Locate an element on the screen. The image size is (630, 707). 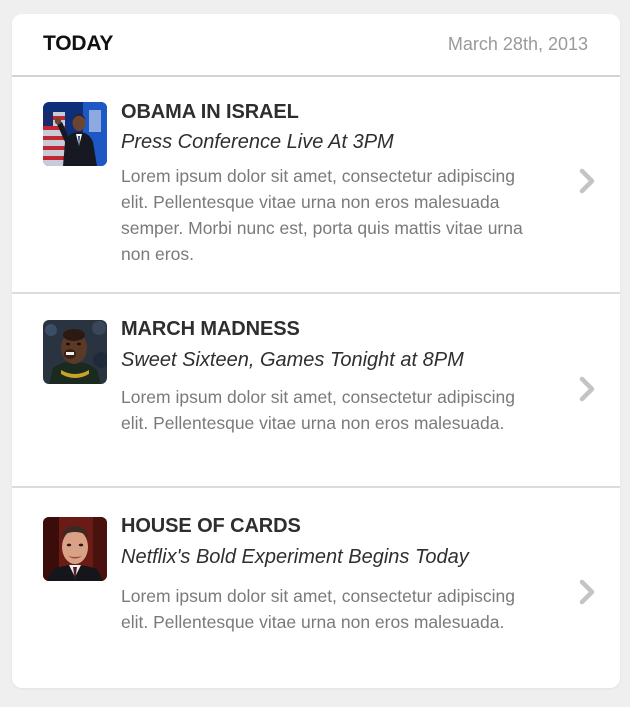
story-title: OBAMA IN ISRAEL is located at coordinates (210, 112).